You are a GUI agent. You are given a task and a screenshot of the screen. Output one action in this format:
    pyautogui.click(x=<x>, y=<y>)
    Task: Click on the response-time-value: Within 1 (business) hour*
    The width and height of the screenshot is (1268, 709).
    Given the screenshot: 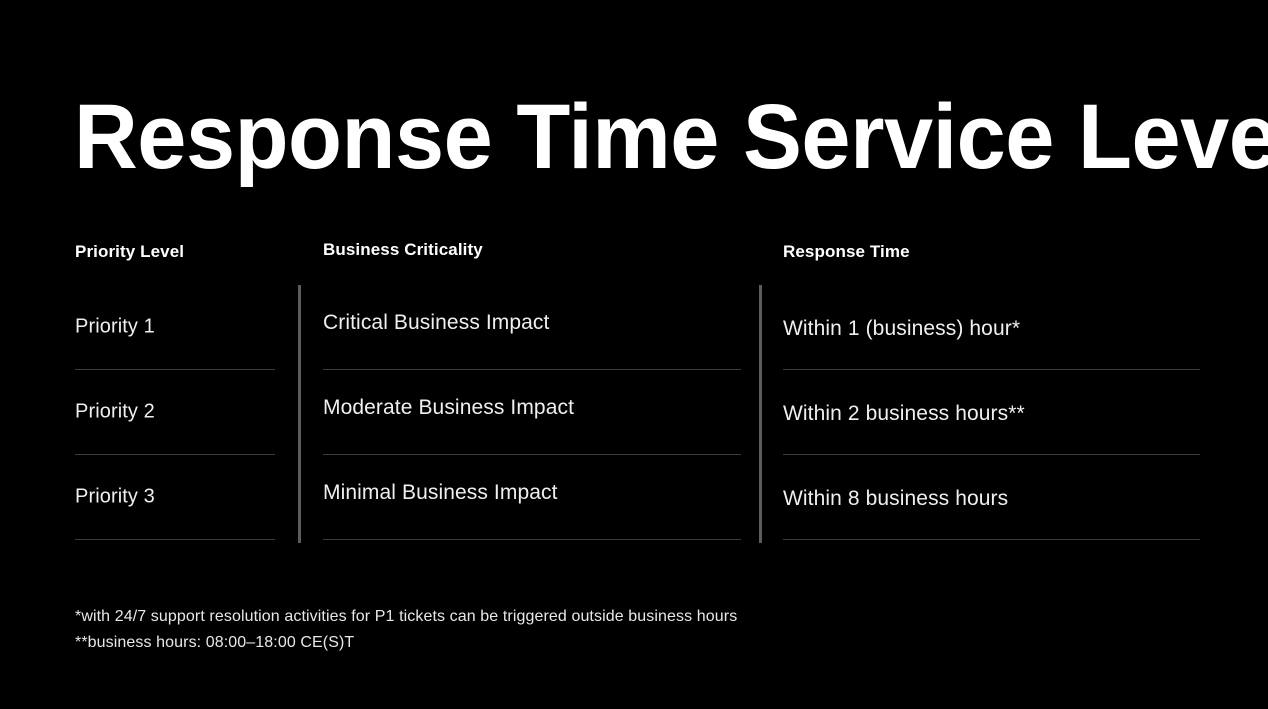 What is the action you would take?
    pyautogui.click(x=902, y=328)
    